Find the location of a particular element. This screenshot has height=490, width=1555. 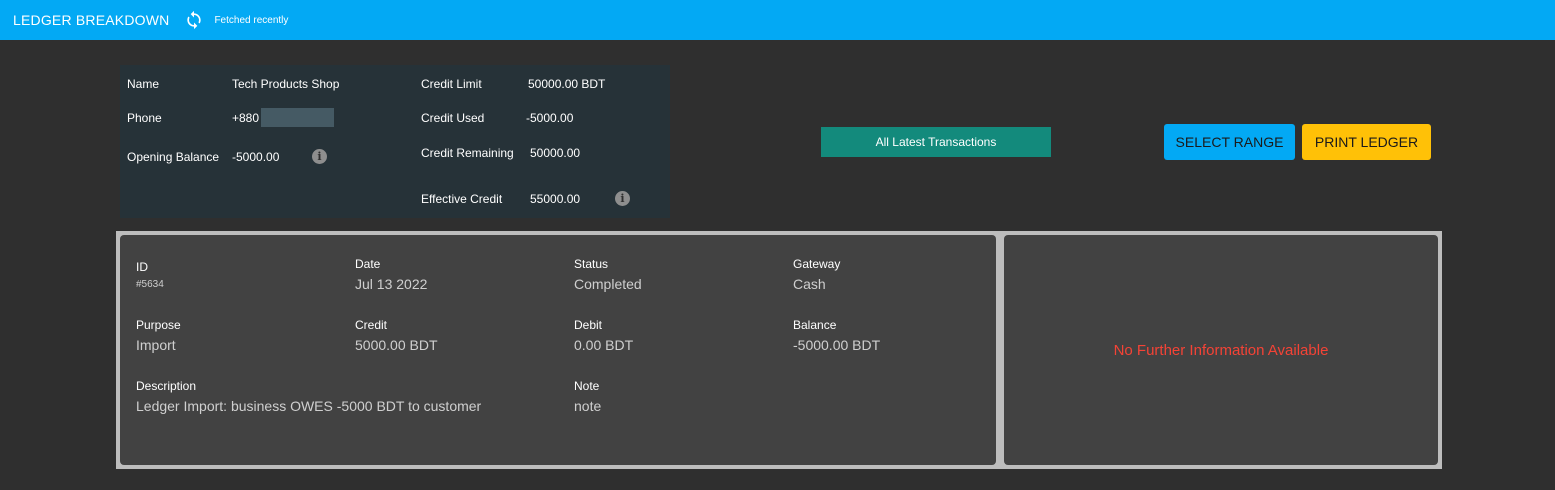

balance-label: Balance is located at coordinates (815, 325).